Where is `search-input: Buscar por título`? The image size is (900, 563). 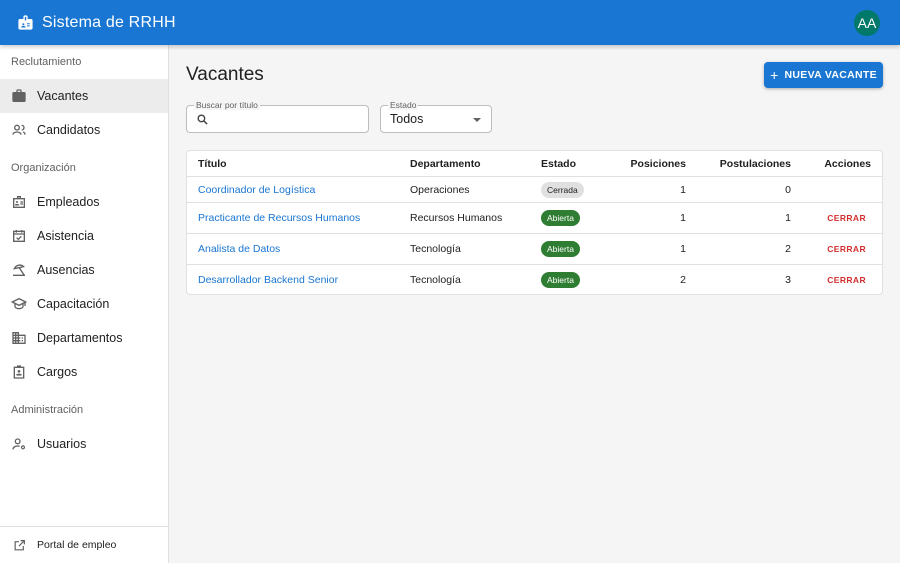
search-input: Buscar por título is located at coordinates (277, 116).